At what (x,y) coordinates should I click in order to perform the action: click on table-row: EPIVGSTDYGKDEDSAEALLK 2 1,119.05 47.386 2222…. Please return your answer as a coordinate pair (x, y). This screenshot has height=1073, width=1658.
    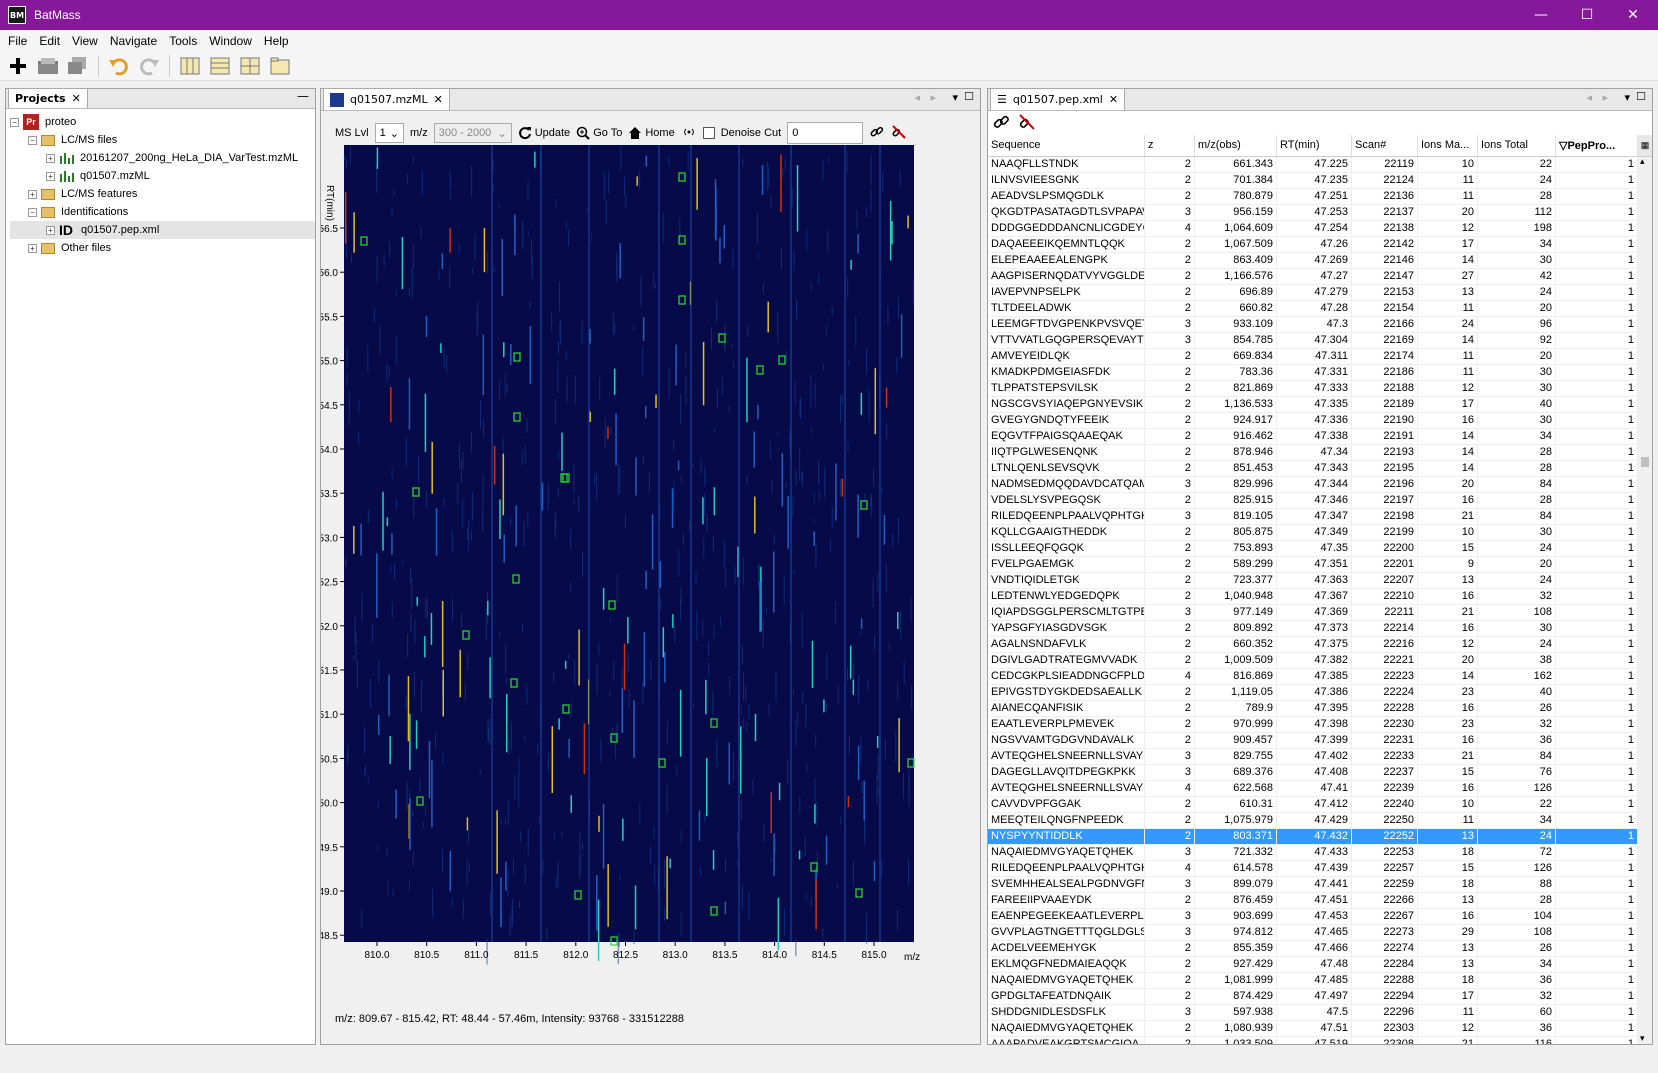
    Looking at the image, I should click on (1313, 693).